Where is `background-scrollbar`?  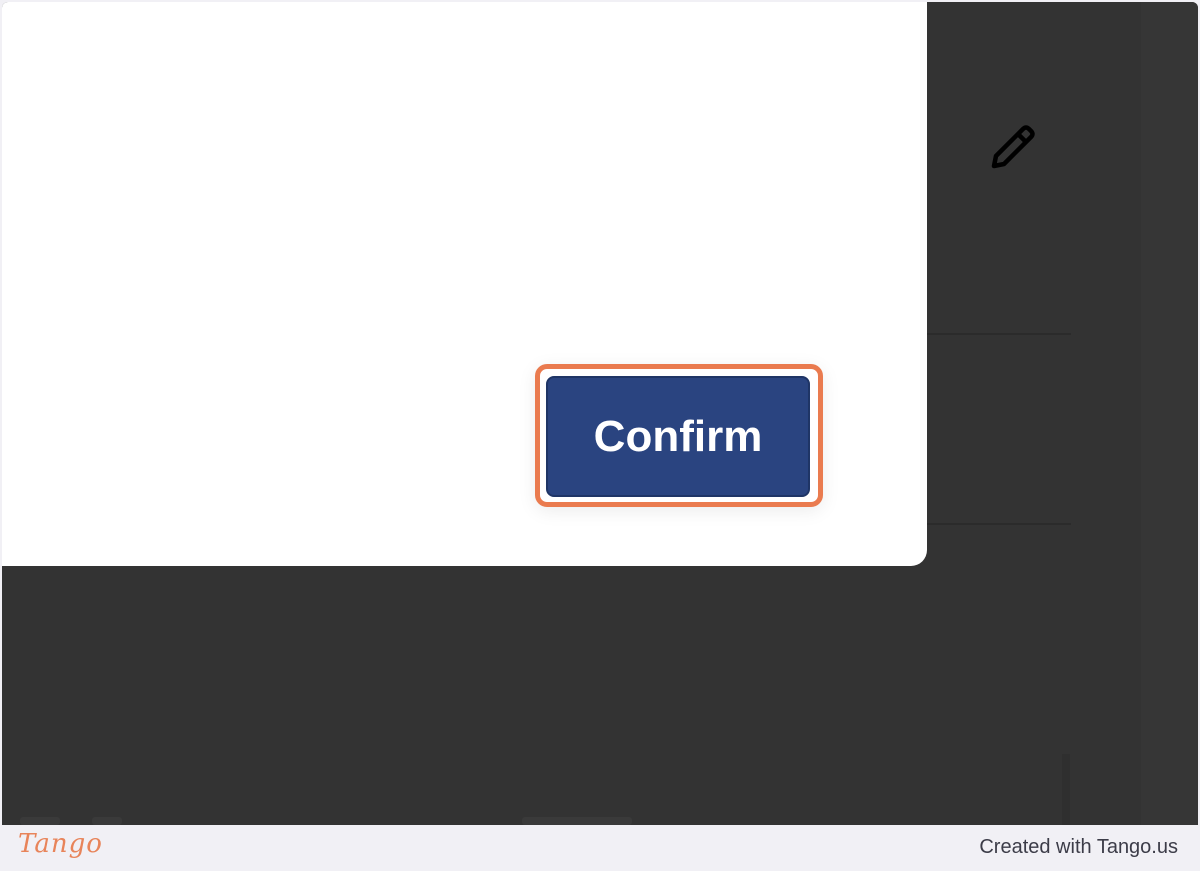 background-scrollbar is located at coordinates (1066, 789).